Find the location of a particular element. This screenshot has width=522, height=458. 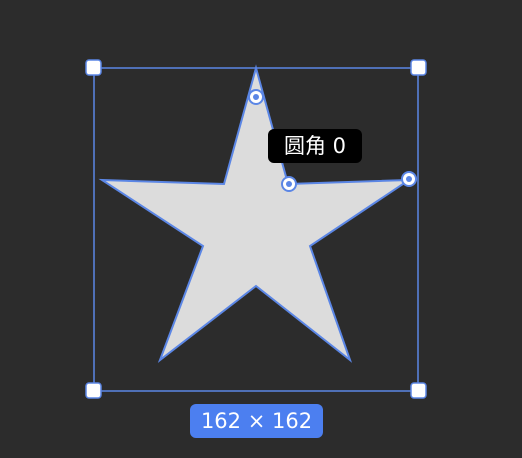

inner-radius-handle is located at coordinates (289, 184).